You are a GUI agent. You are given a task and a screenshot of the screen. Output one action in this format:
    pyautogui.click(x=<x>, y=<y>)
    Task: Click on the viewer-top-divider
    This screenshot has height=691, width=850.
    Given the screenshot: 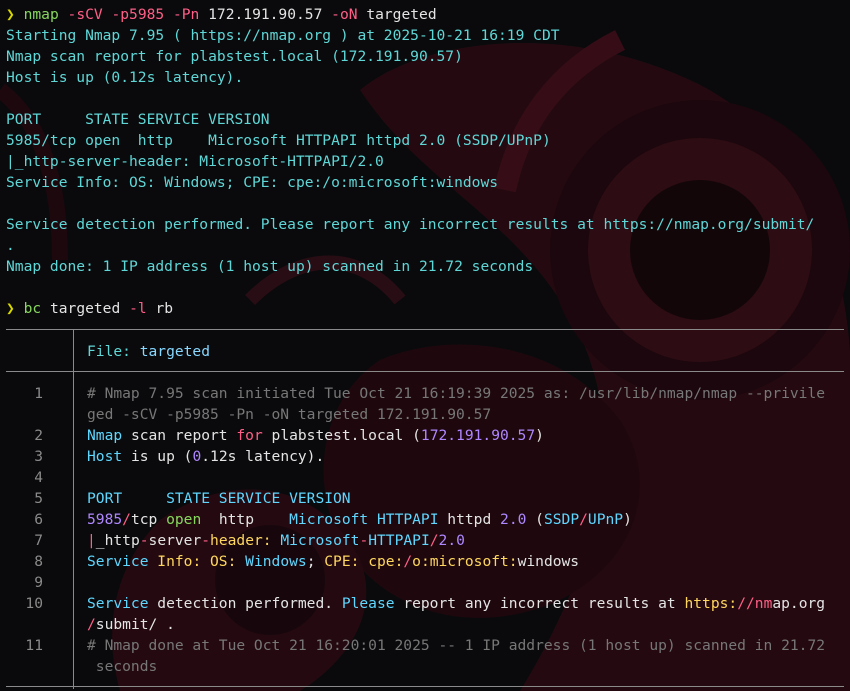 What is the action you would take?
    pyautogui.click(x=425, y=329)
    